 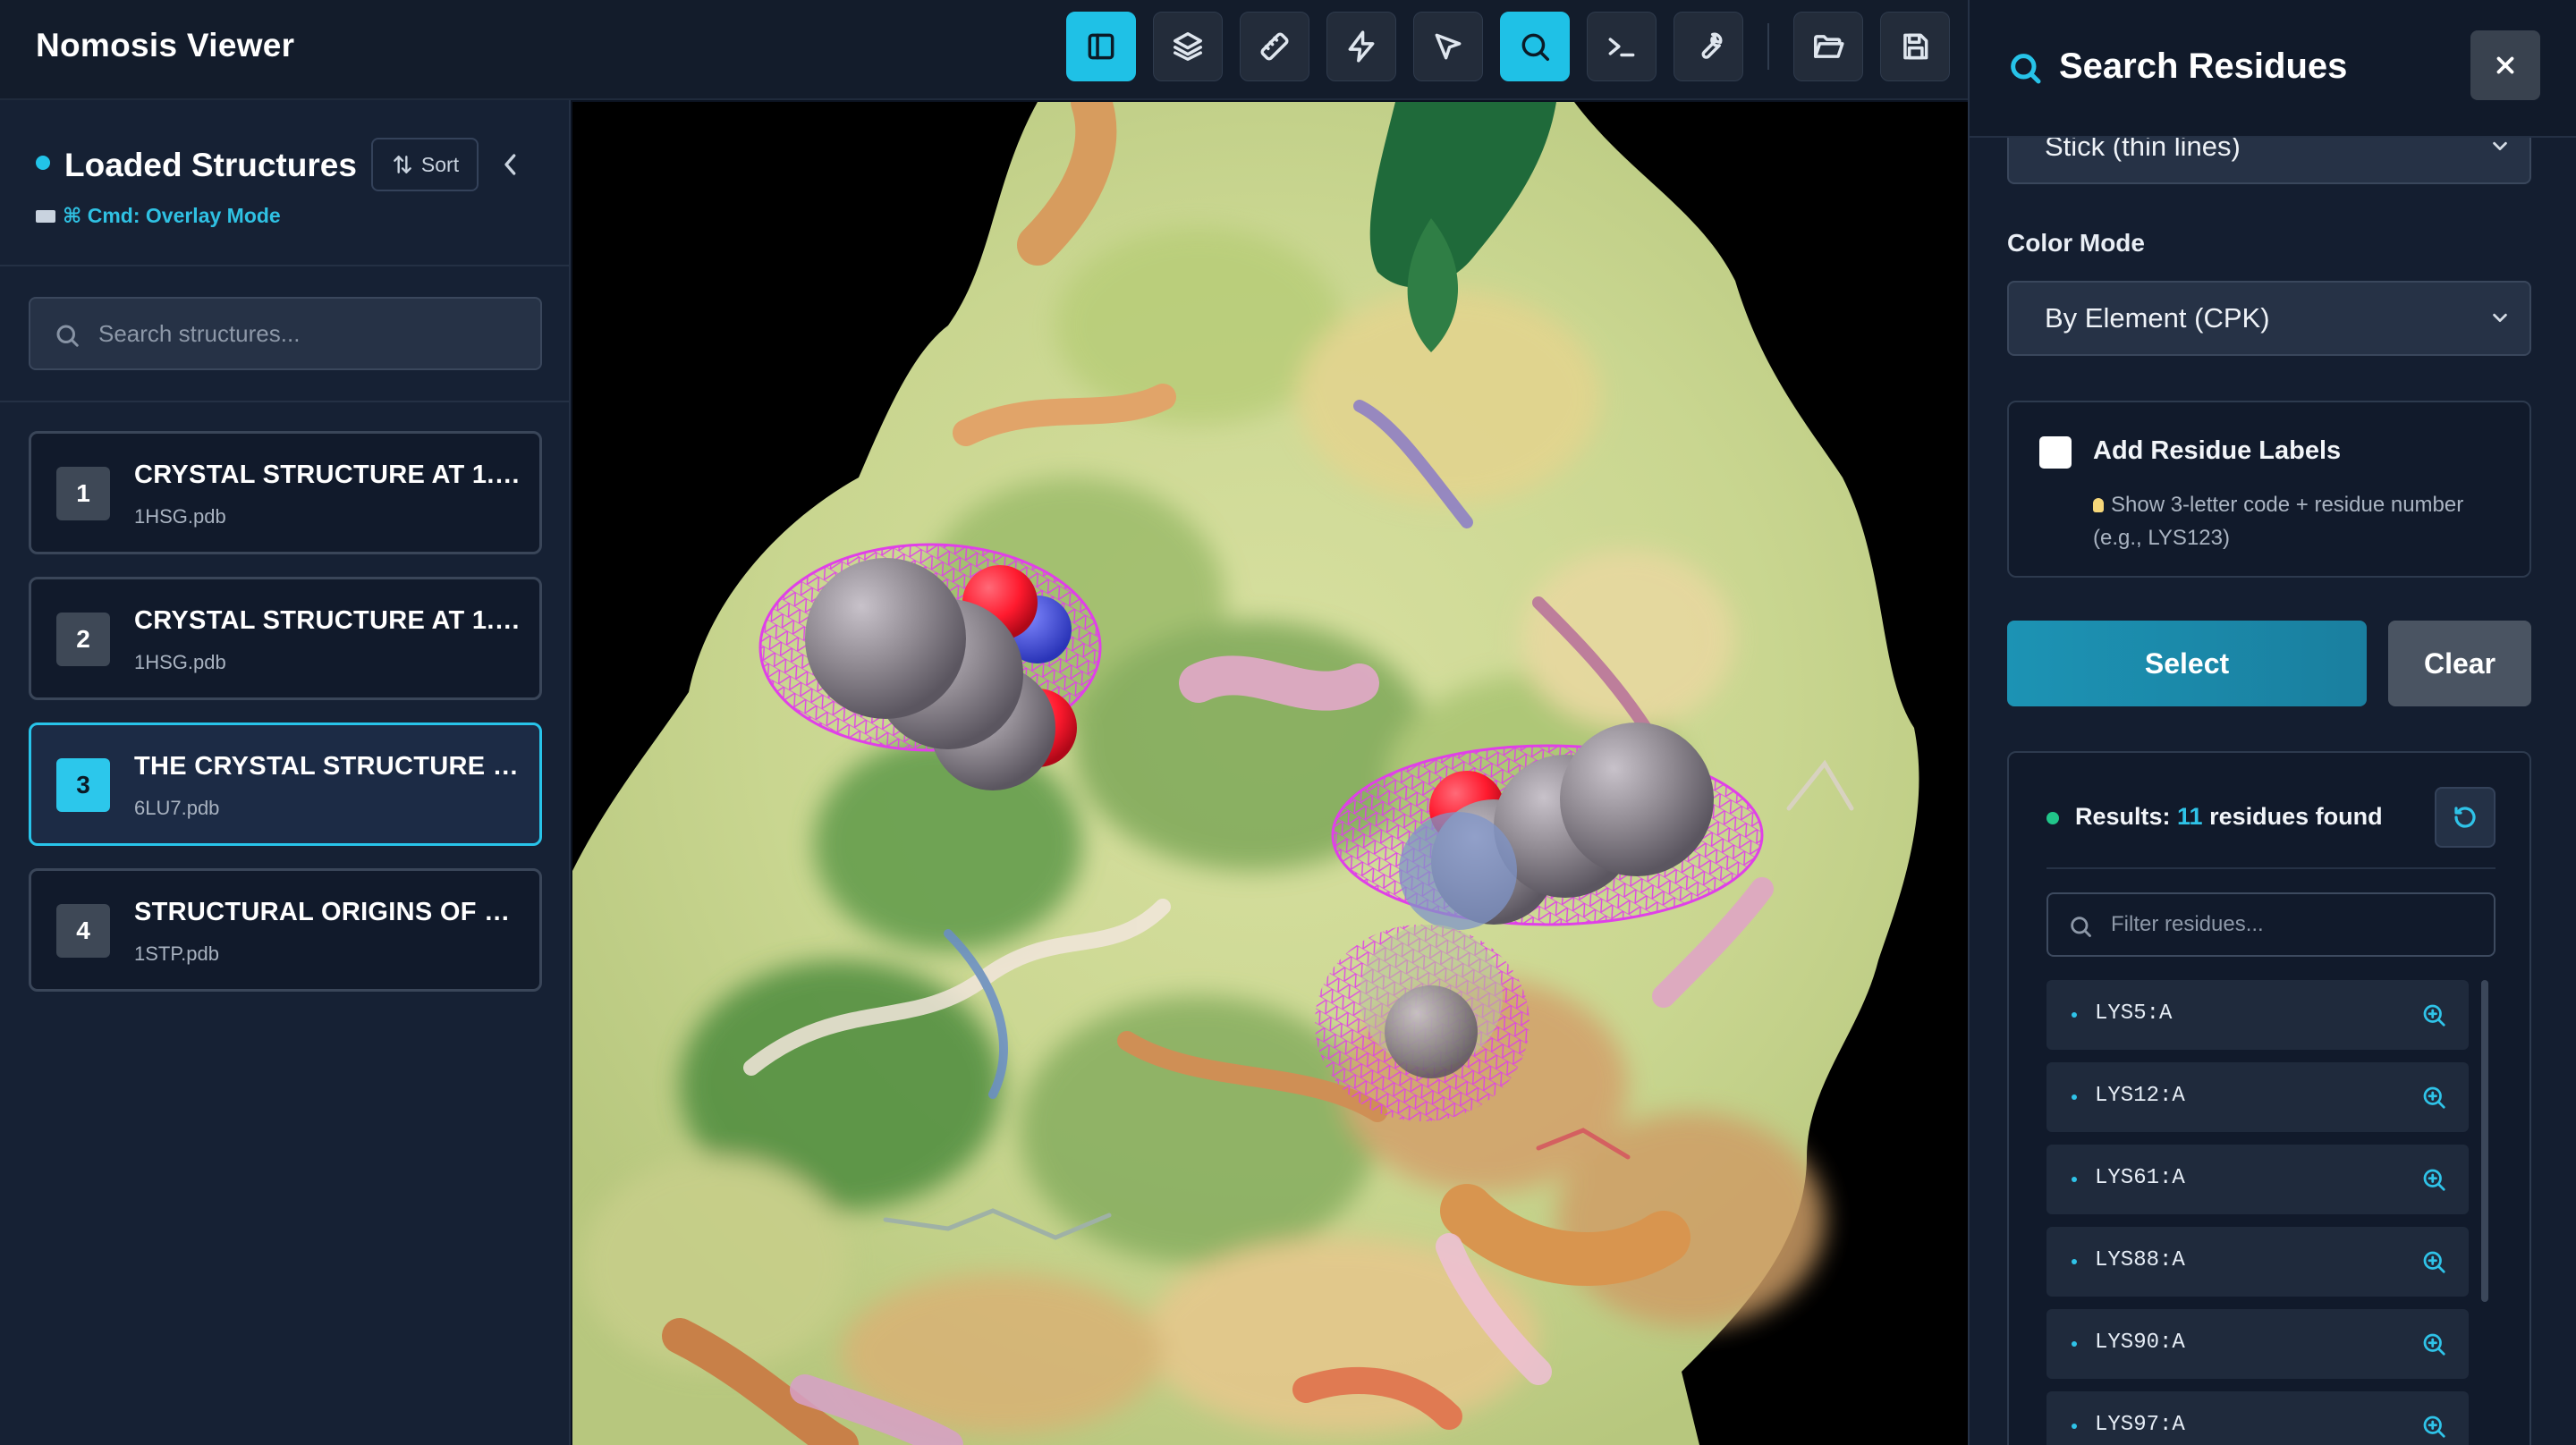 I want to click on structure-number: 4, so click(x=83, y=931).